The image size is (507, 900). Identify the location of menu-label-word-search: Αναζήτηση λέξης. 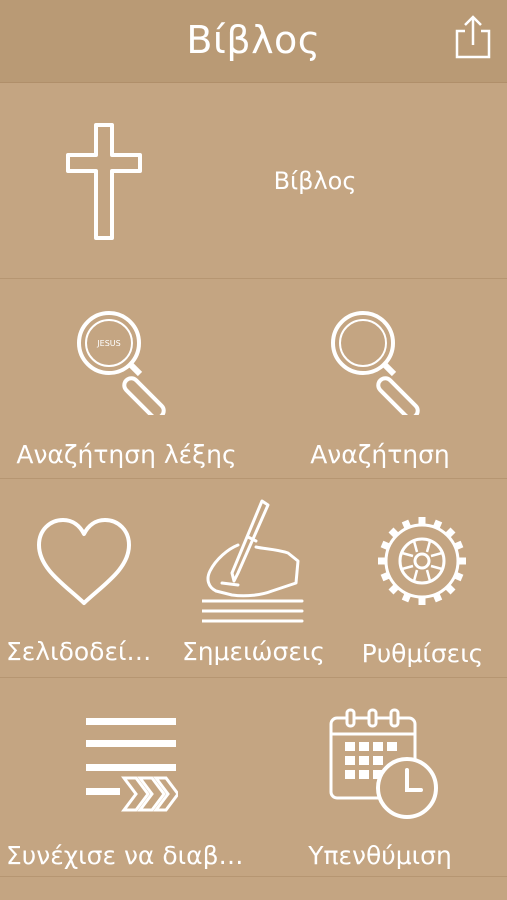
(126, 454).